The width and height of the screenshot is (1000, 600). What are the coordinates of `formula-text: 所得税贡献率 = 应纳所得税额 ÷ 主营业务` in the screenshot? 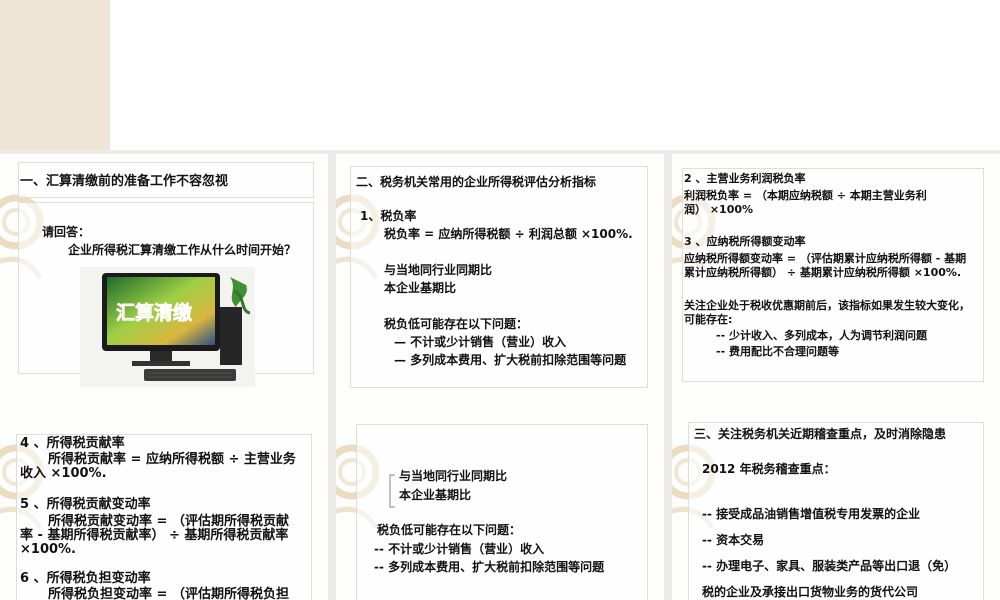 It's located at (172, 459).